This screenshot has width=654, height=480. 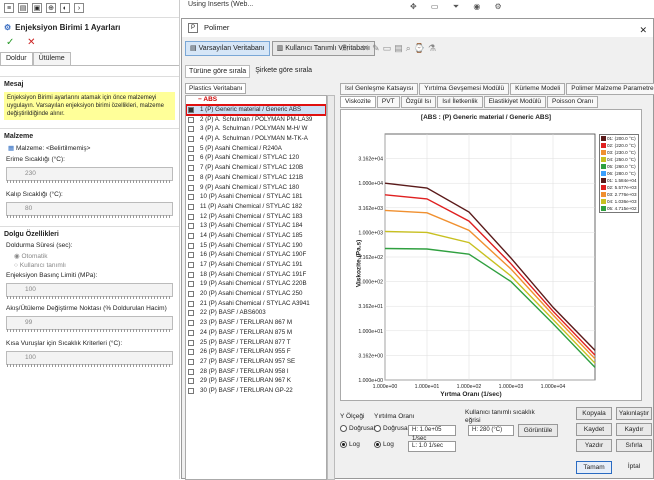 What do you see at coordinates (538, 430) in the screenshot?
I see `view-button: Görüntüle` at bounding box center [538, 430].